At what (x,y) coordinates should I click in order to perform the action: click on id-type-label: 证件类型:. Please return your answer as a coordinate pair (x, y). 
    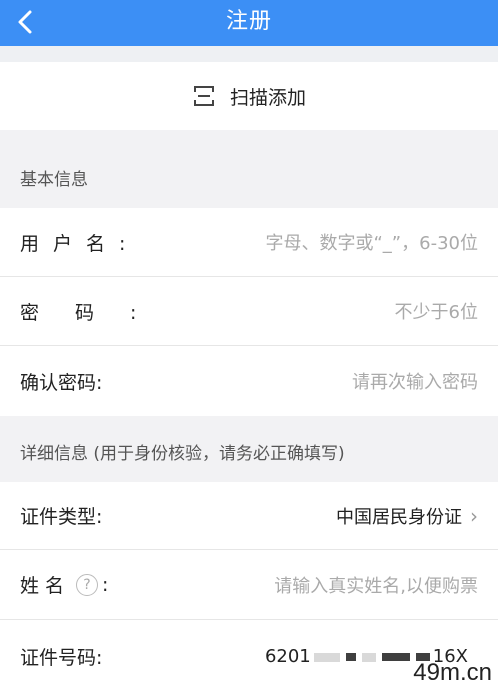
    Looking at the image, I should click on (61, 517).